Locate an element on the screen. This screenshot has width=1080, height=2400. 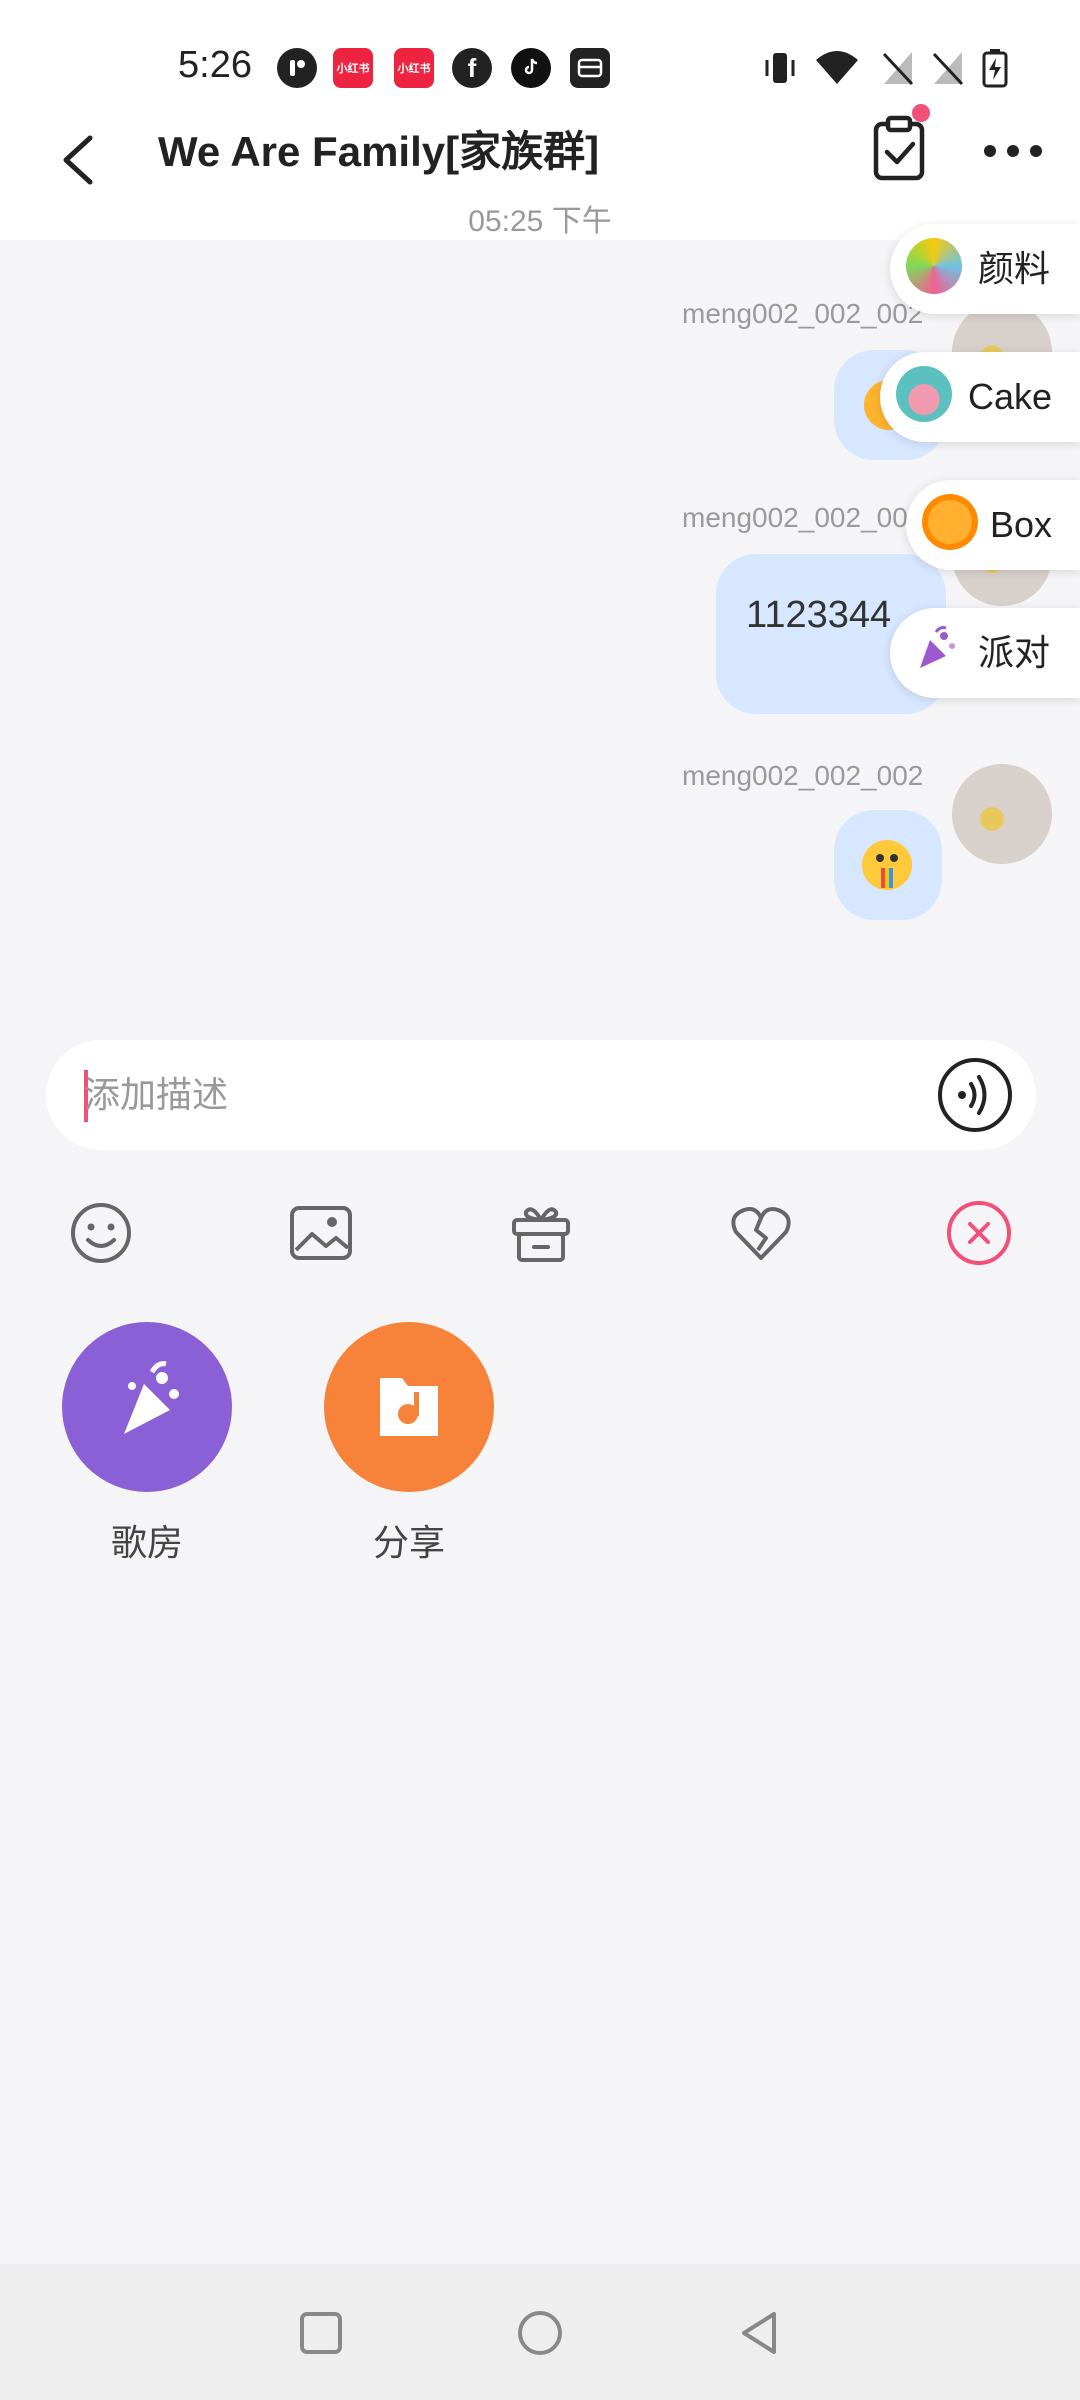
effect-label: 派对 is located at coordinates (1014, 652).